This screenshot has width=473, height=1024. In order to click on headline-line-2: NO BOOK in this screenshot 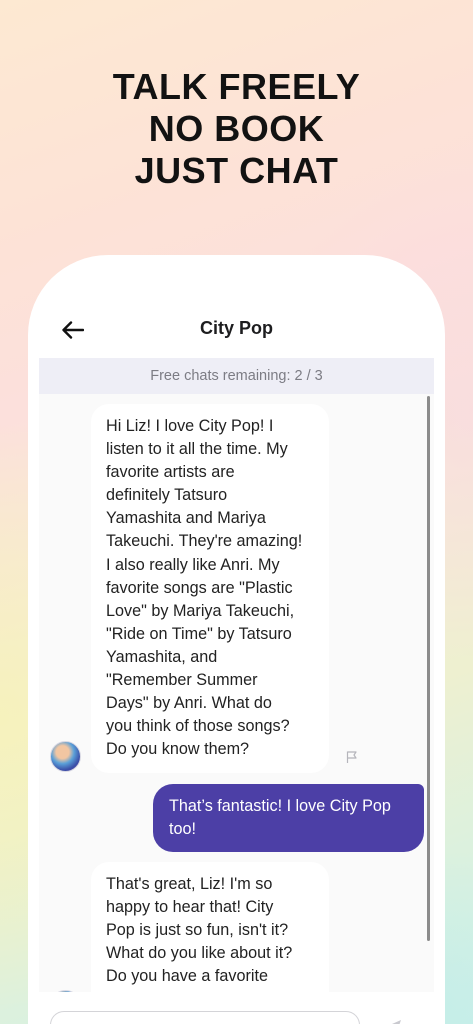, I will do `click(236, 128)`.